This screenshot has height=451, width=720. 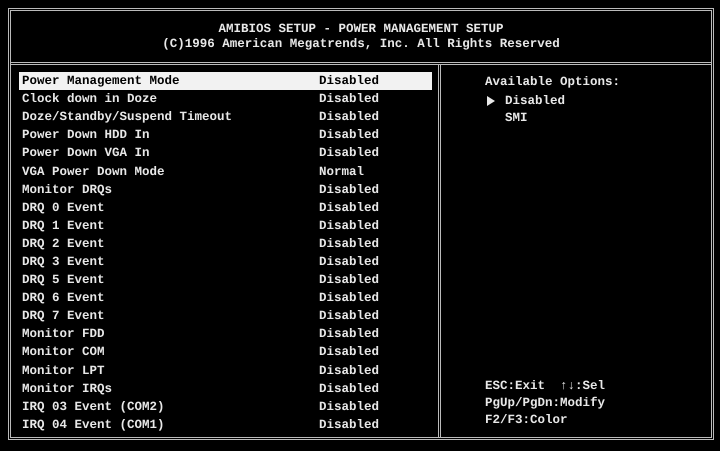 What do you see at coordinates (225, 262) in the screenshot?
I see `setting-row: DRQ 3 Event Disabled` at bounding box center [225, 262].